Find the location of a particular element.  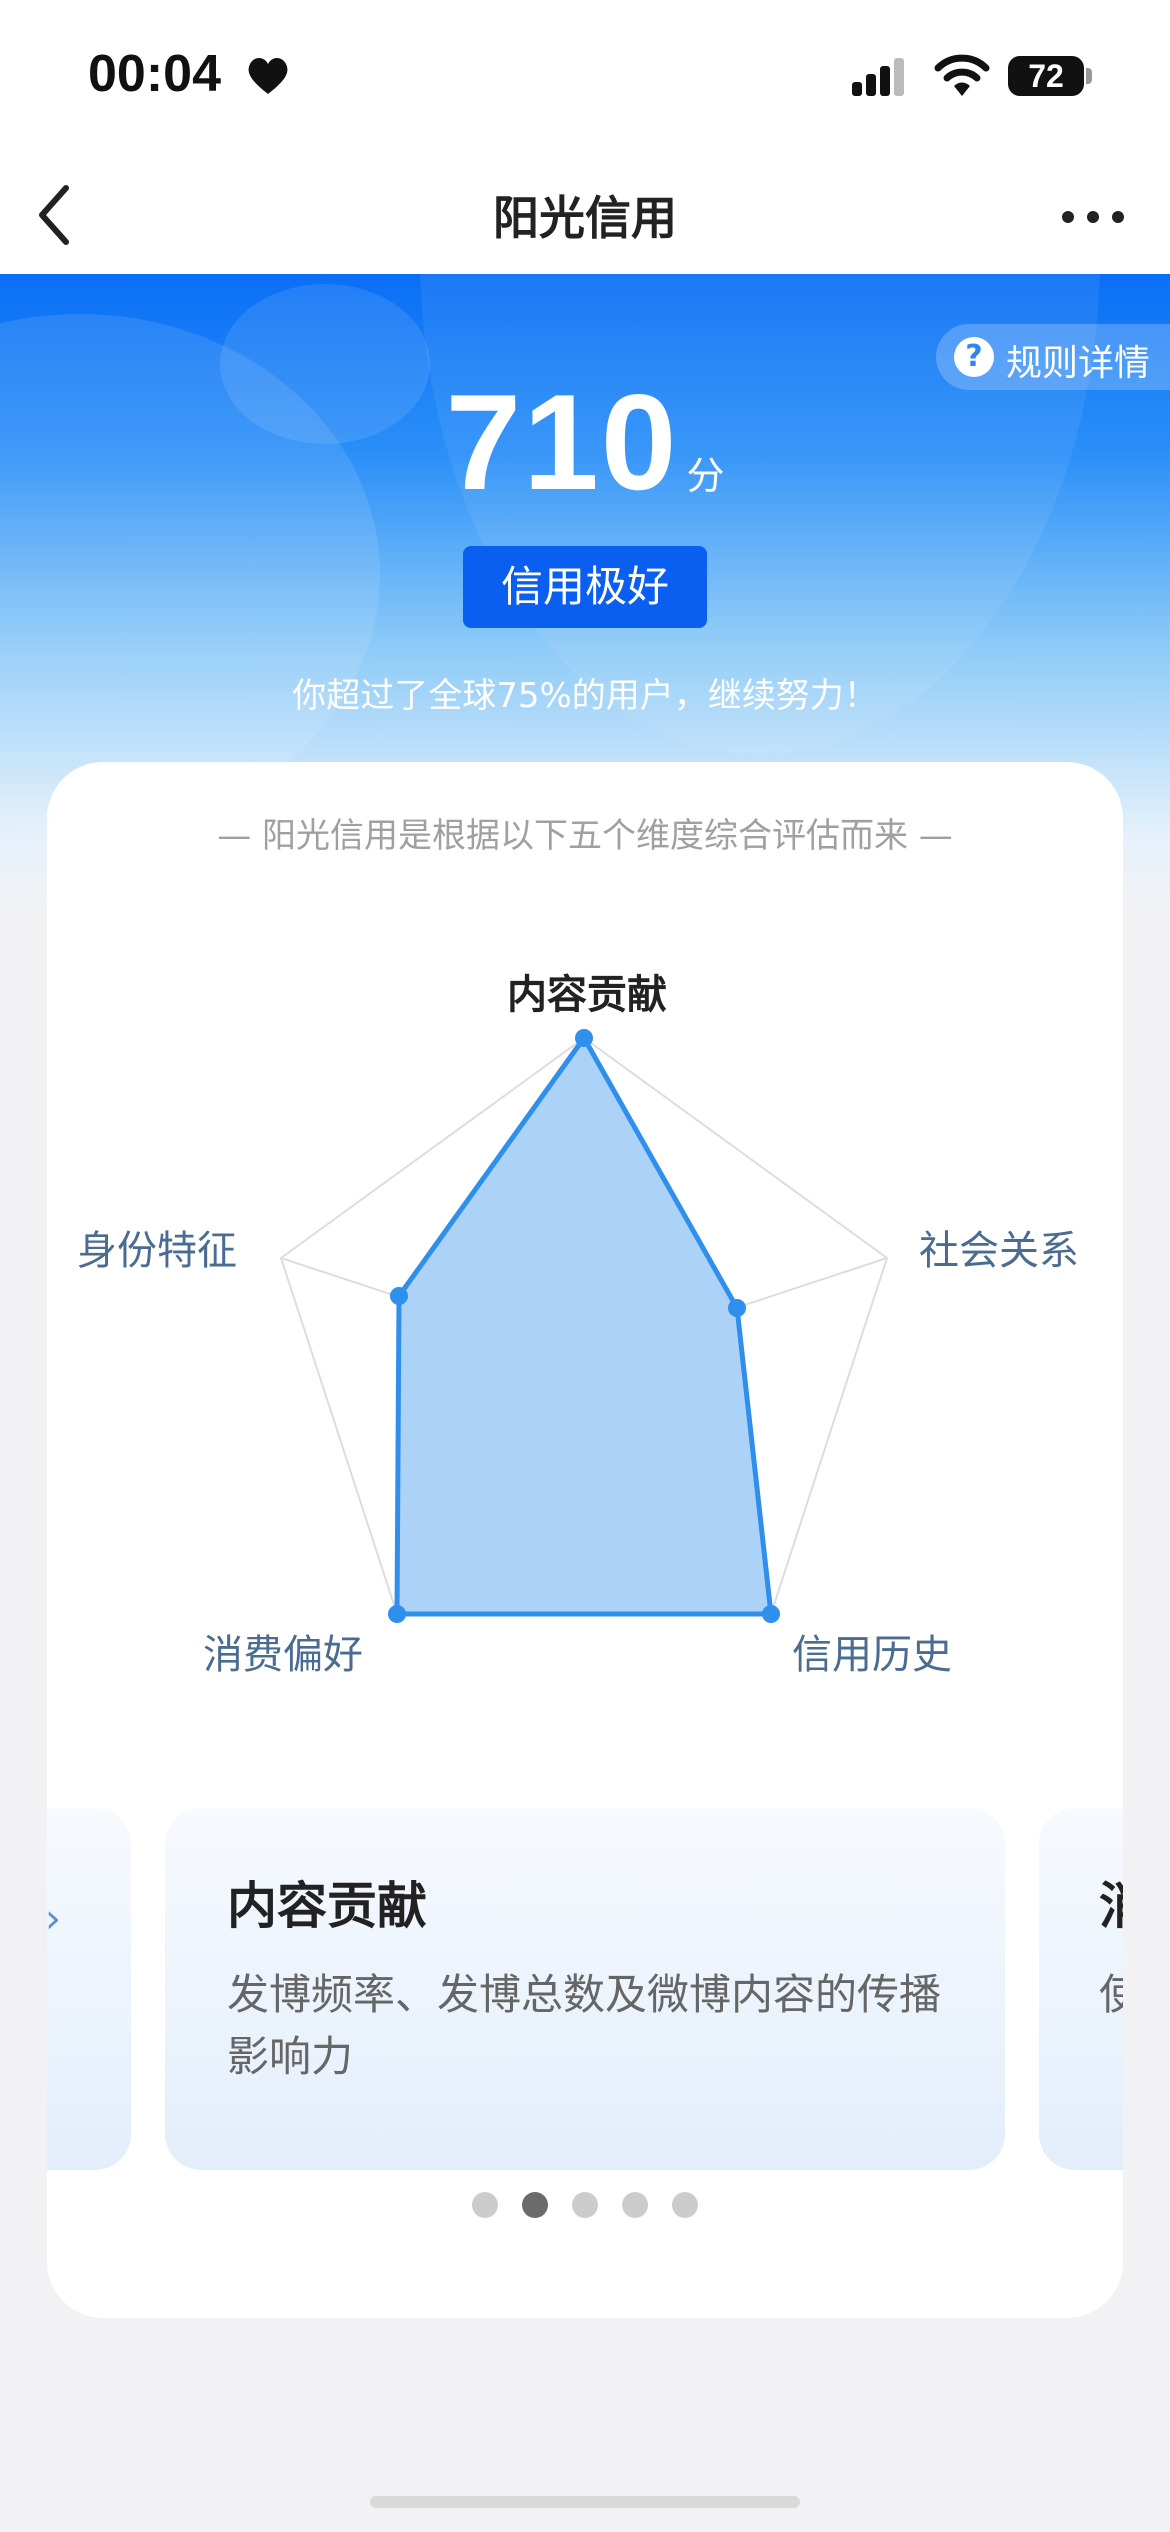

credit-score: 710 is located at coordinates (562, 442).